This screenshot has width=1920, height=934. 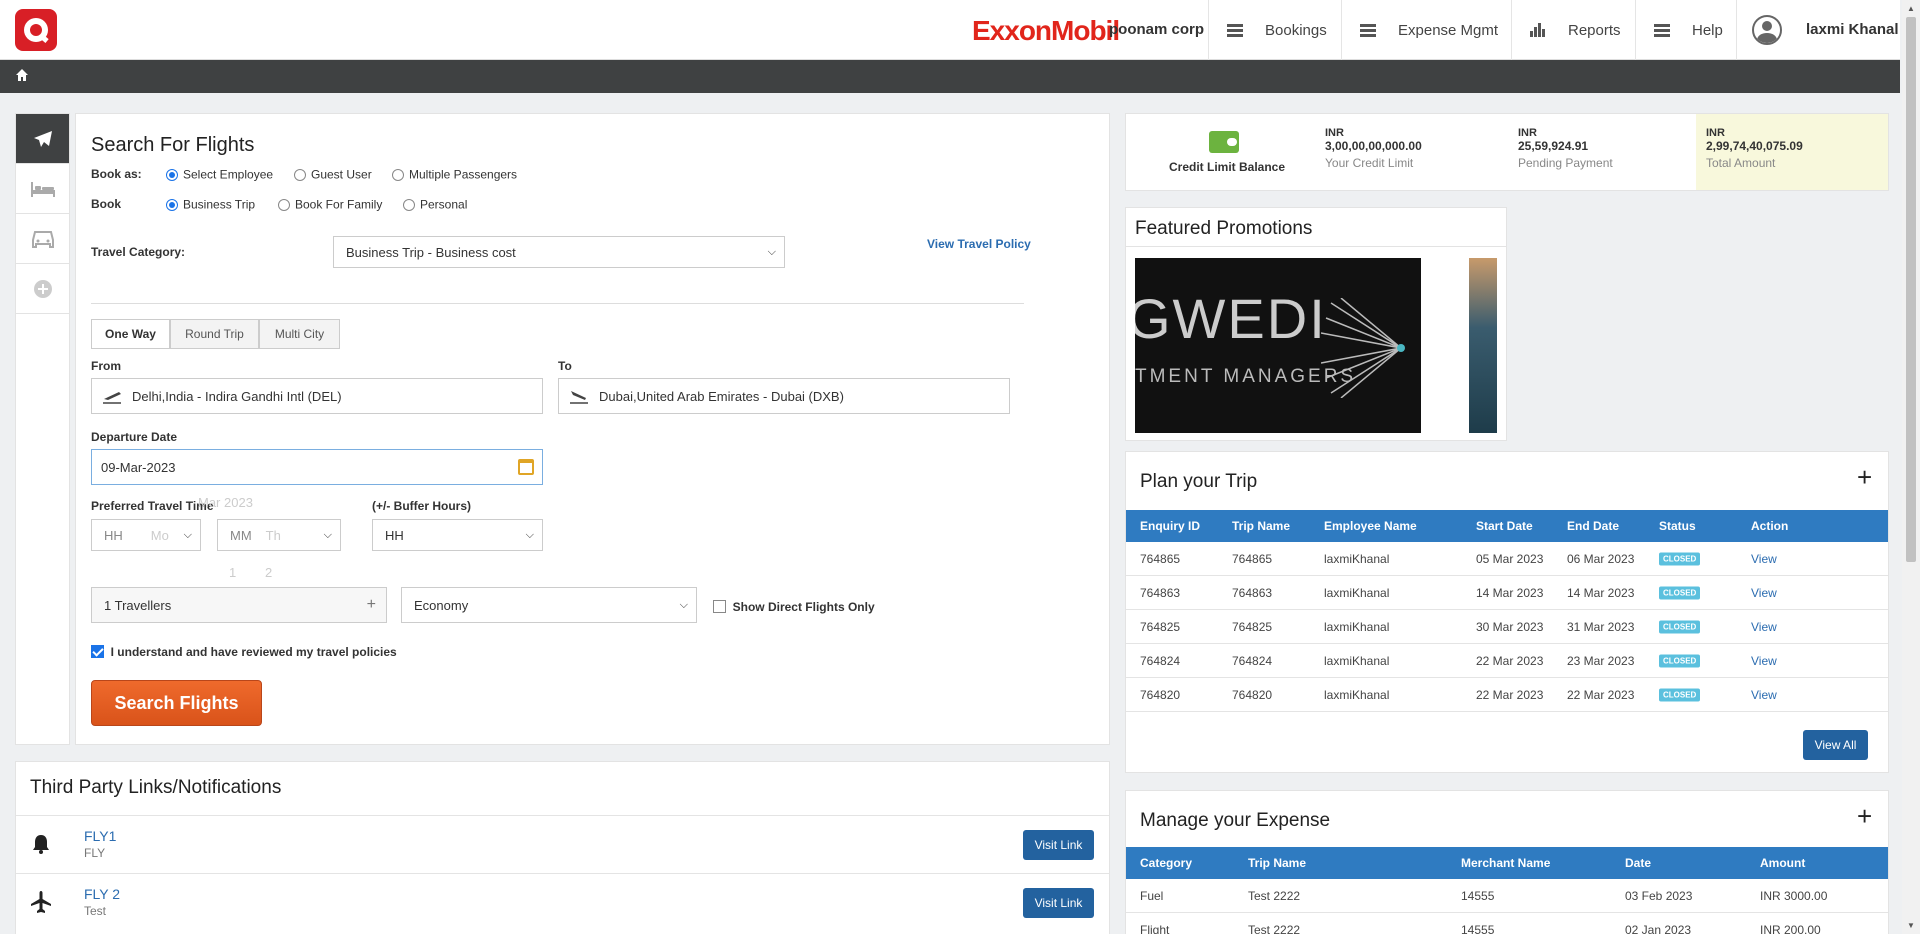 What do you see at coordinates (1448, 30) in the screenshot?
I see `nav-expense-label: Expense Mgmt` at bounding box center [1448, 30].